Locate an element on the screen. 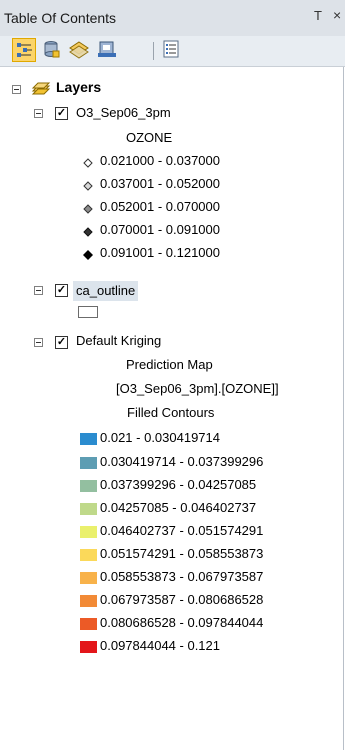 The width and height of the screenshot is (345, 750). o3-layer-collapse-toggle is located at coordinates (38, 113).